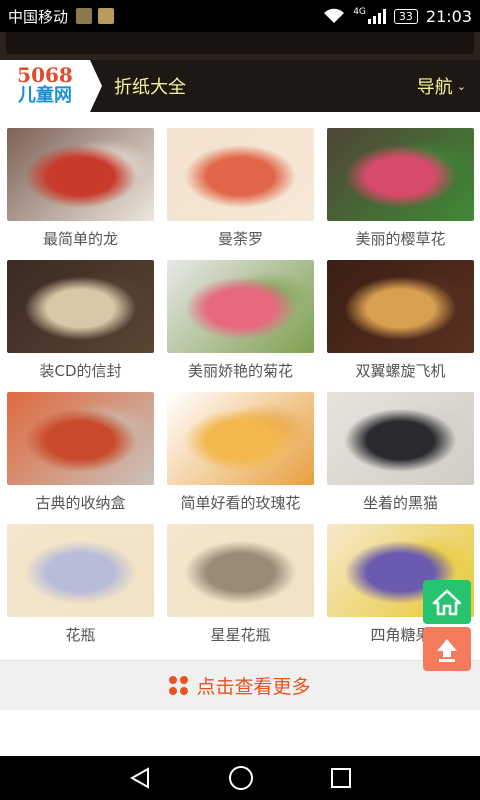 The image size is (480, 800). What do you see at coordinates (38, 16) in the screenshot?
I see `carrier-name: 中国移动` at bounding box center [38, 16].